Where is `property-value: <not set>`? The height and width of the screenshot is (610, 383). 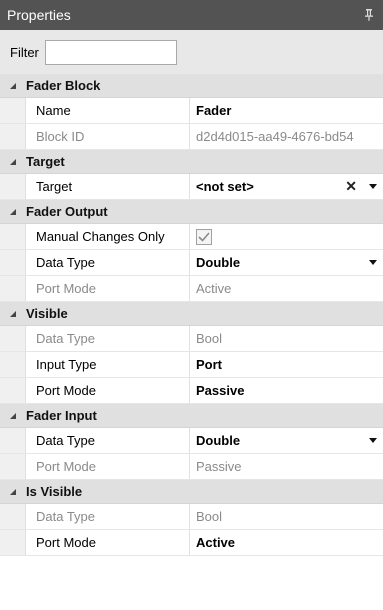
property-value: <not set> is located at coordinates (225, 186).